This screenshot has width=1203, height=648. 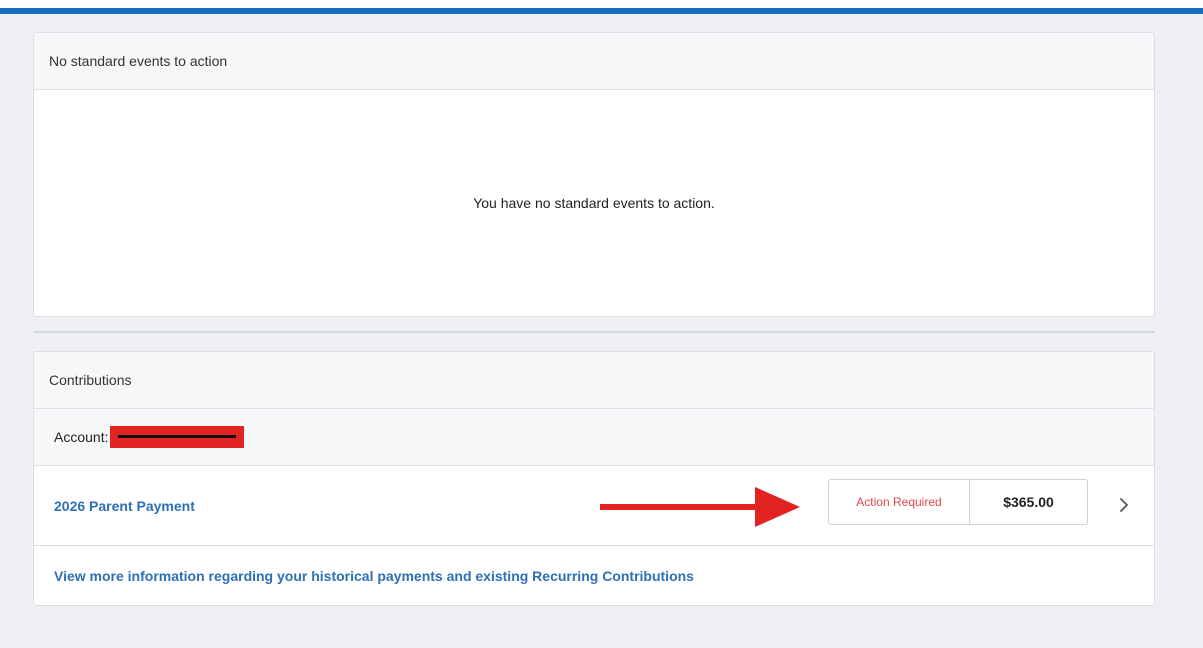 What do you see at coordinates (899, 502) in the screenshot?
I see `status-badge: Action Required` at bounding box center [899, 502].